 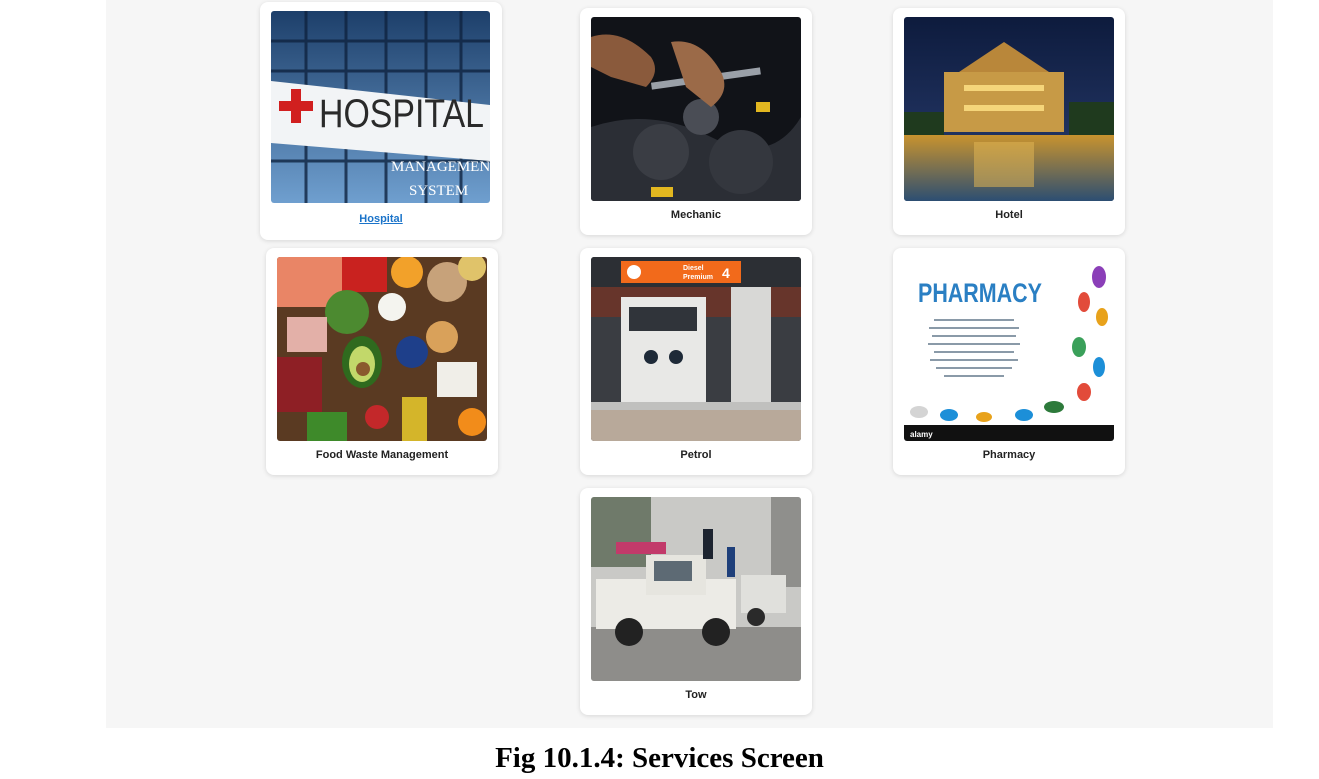 I want to click on service-card-hospital: HOSPITAL MANAGEMENT SYSTEM Hospital, so click(x=381, y=121).